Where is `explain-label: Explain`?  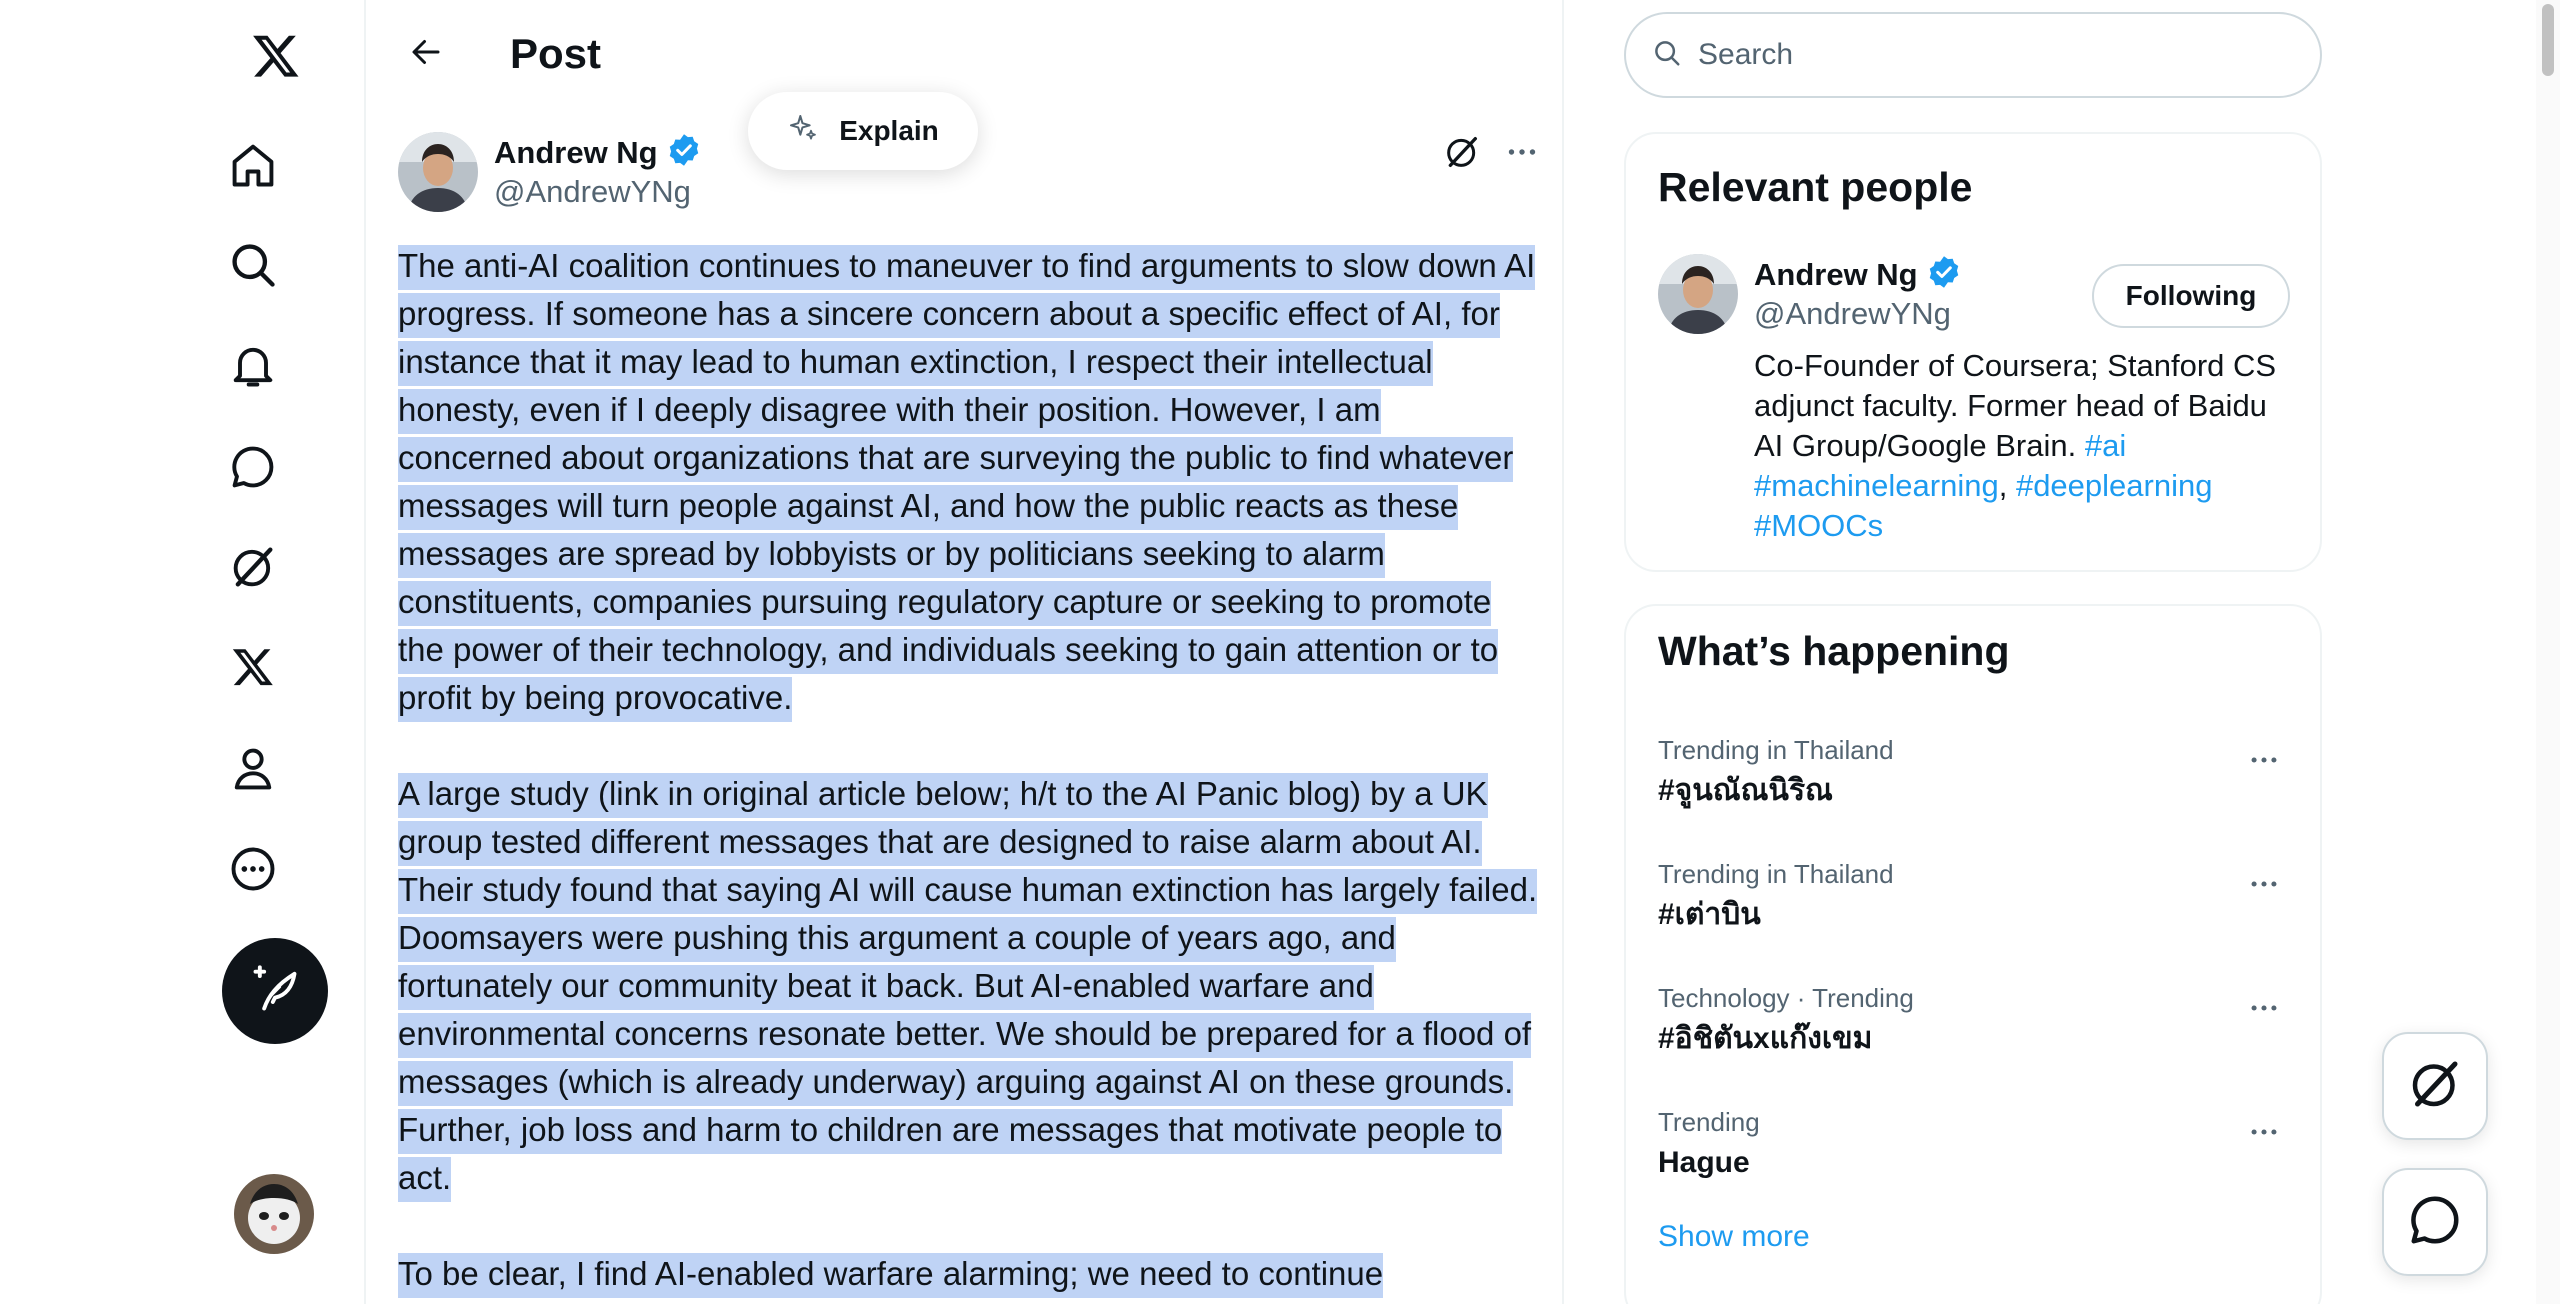 explain-label: Explain is located at coordinates (889, 130).